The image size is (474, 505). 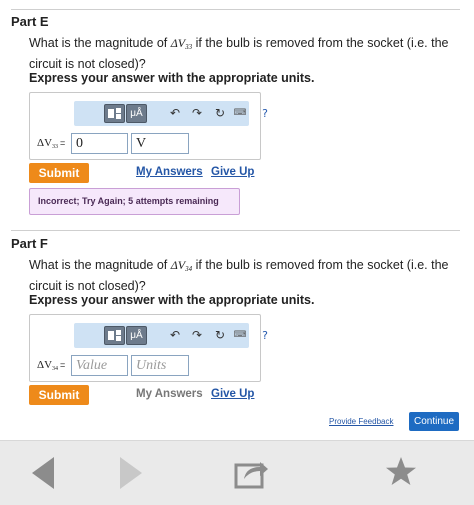 What do you see at coordinates (30, 21) in the screenshot?
I see `part-e-title: Part E` at bounding box center [30, 21].